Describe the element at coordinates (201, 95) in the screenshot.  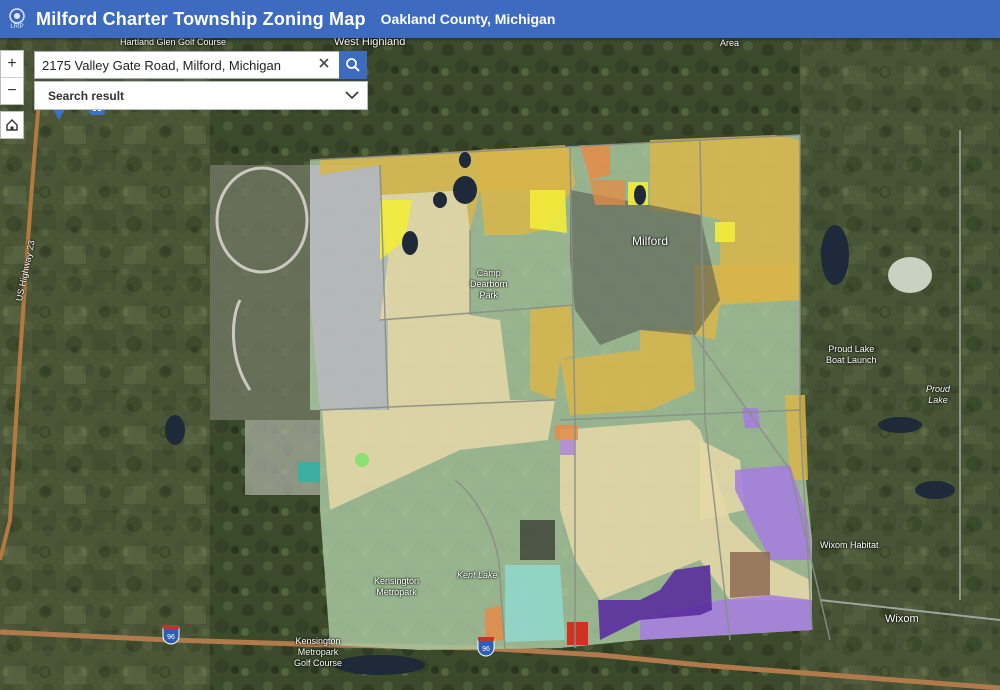
I see `search-result-dropdown: Search result` at that location.